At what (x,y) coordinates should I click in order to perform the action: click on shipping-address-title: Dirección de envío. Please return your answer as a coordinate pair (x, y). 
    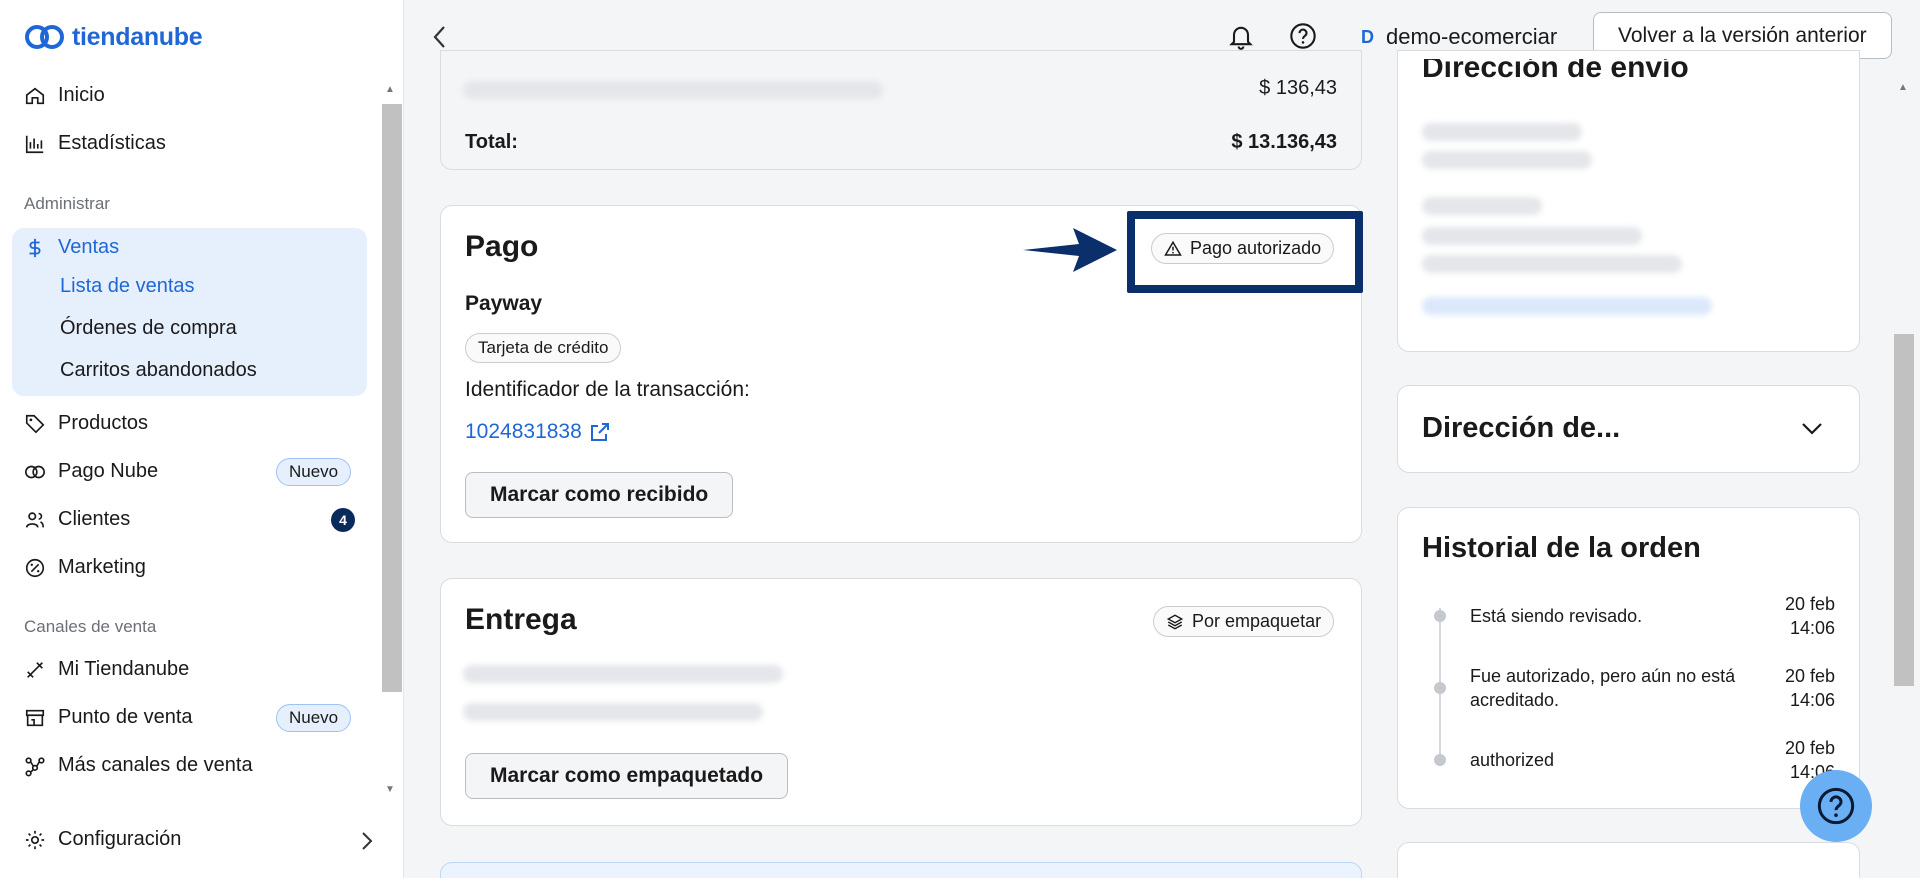
    Looking at the image, I should click on (1555, 71).